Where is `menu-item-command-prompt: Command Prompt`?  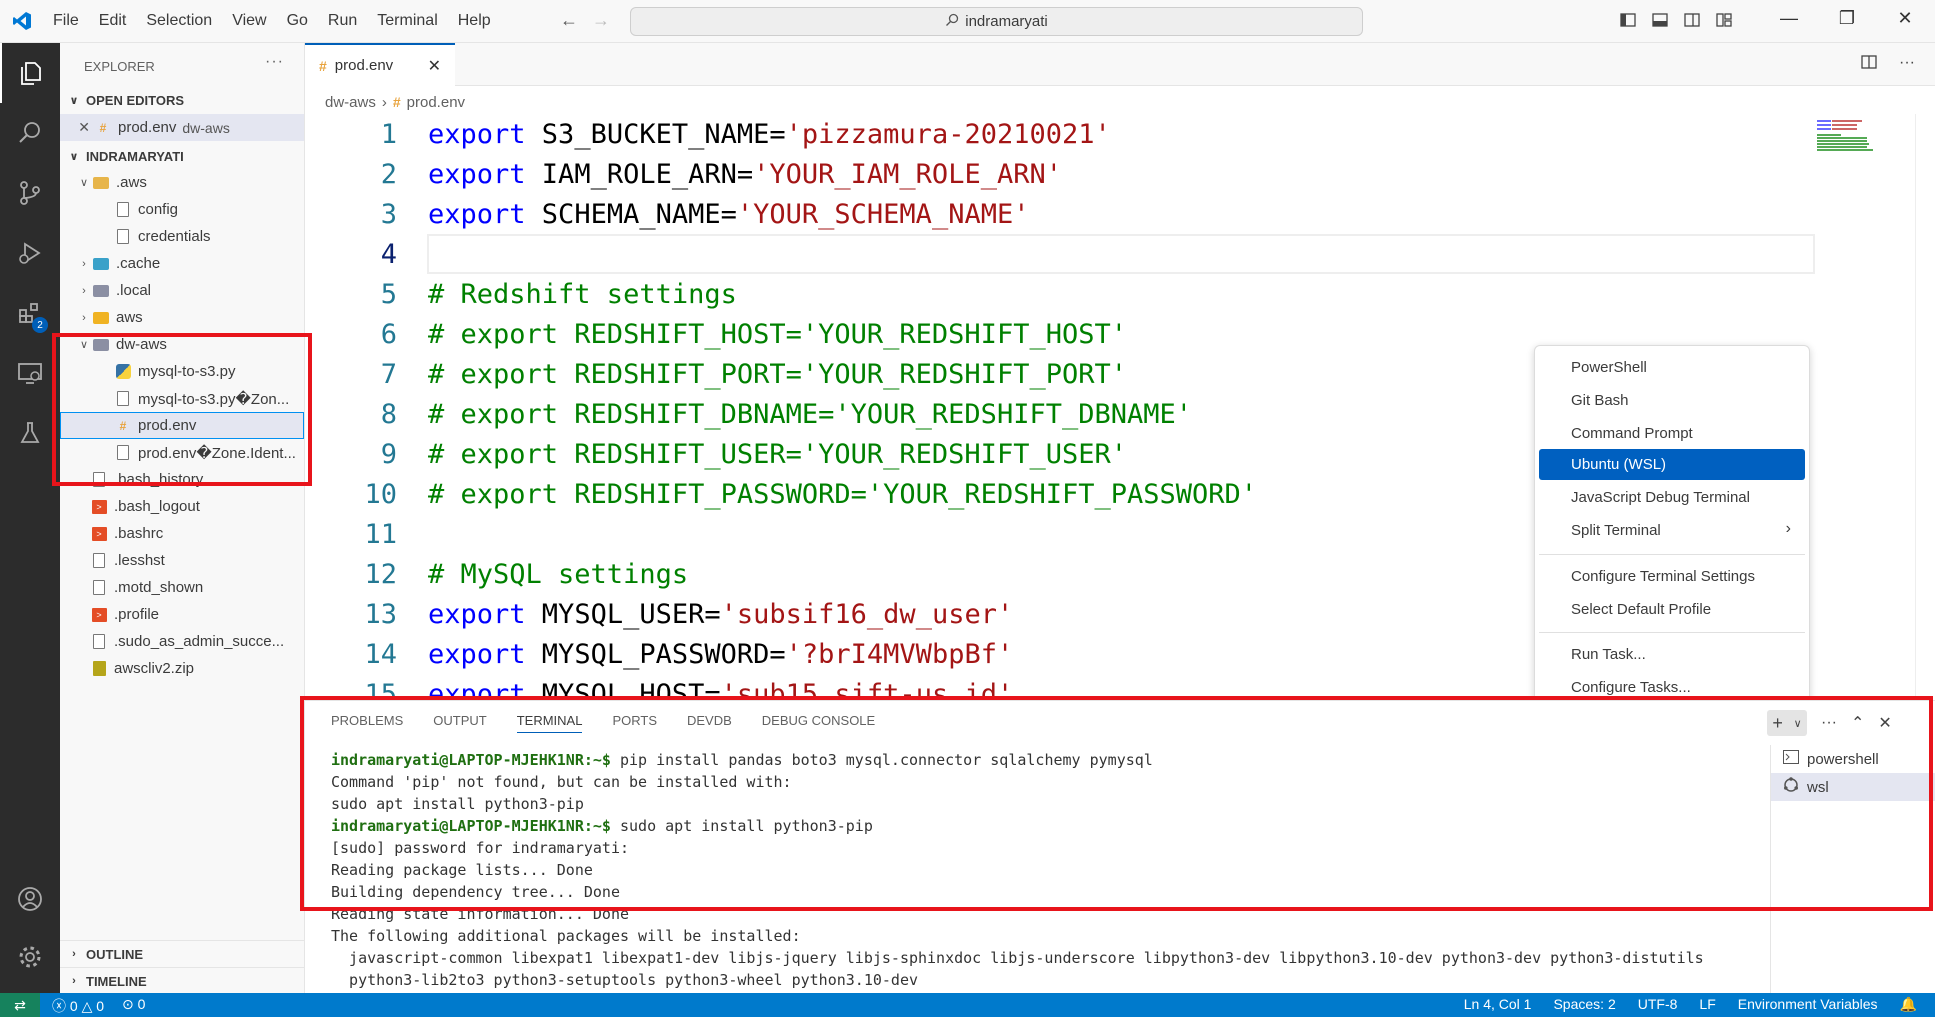 menu-item-command-prompt: Command Prompt is located at coordinates (1672, 433).